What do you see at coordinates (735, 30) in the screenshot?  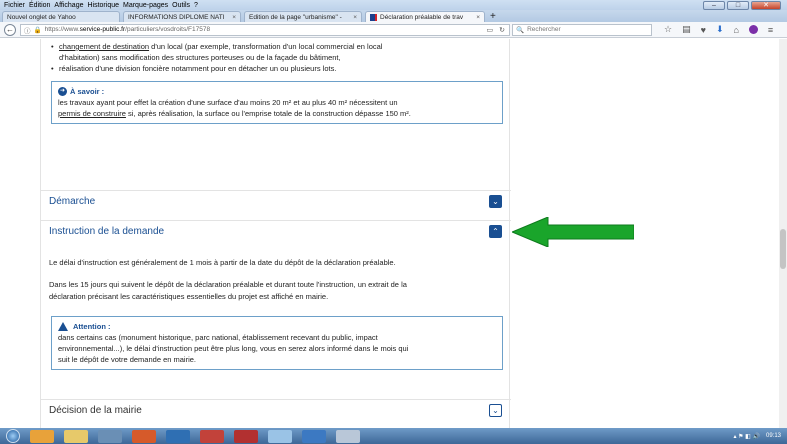 I see `home-icon: ⌂` at bounding box center [735, 30].